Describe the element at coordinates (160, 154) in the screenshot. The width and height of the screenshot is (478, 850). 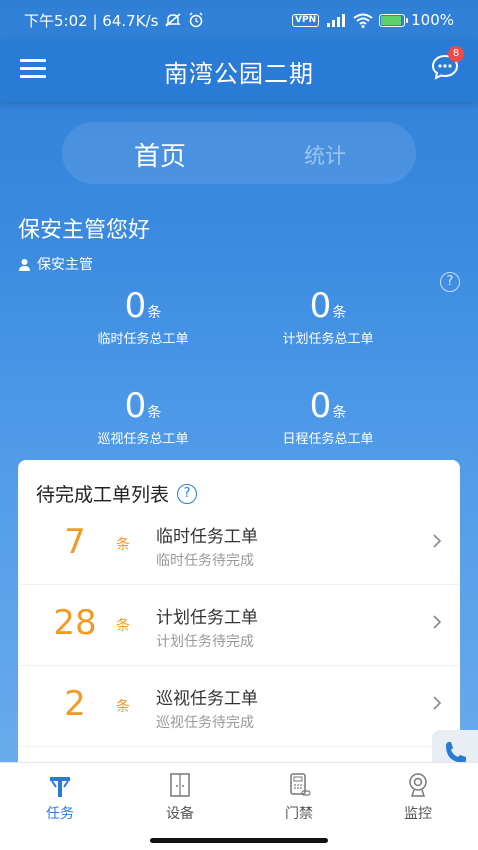
I see `tab-home: 首页` at that location.